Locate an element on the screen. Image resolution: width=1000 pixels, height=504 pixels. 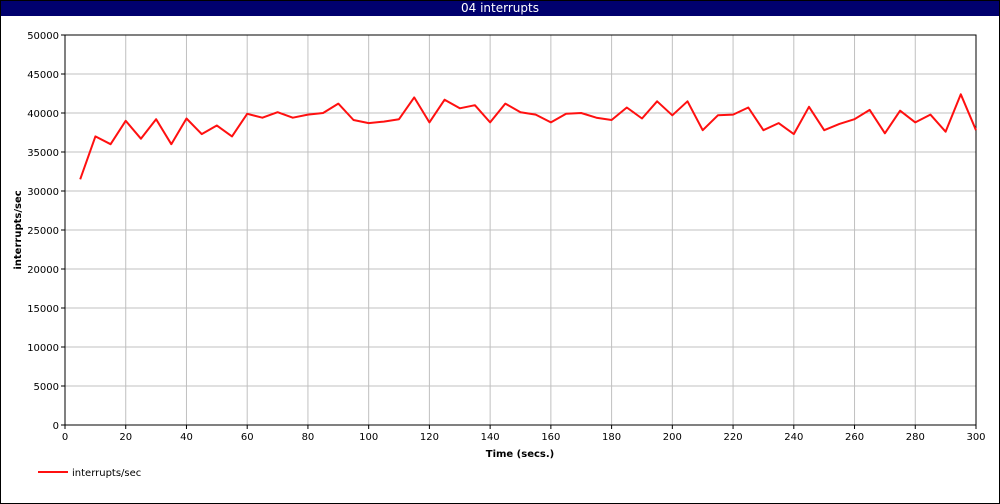
legend: interrupts/sec is located at coordinates (89, 473).